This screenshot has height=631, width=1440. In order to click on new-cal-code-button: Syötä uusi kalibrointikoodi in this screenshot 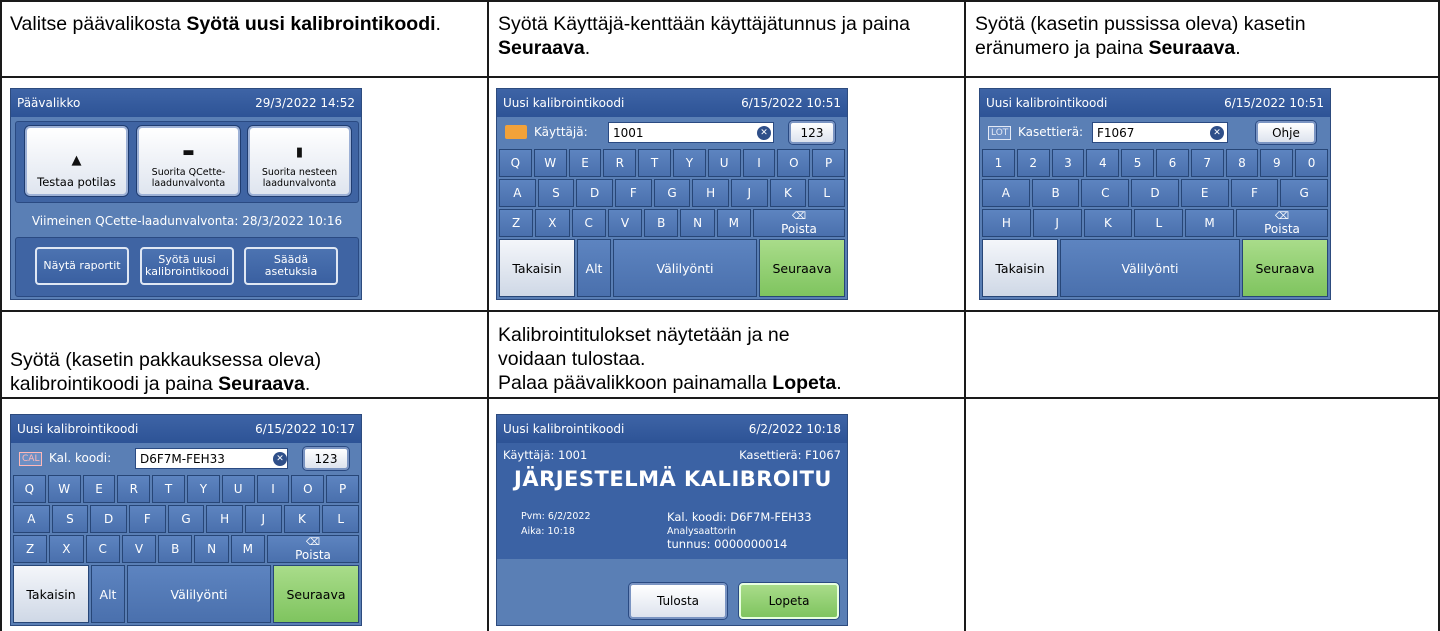, I will do `click(187, 266)`.